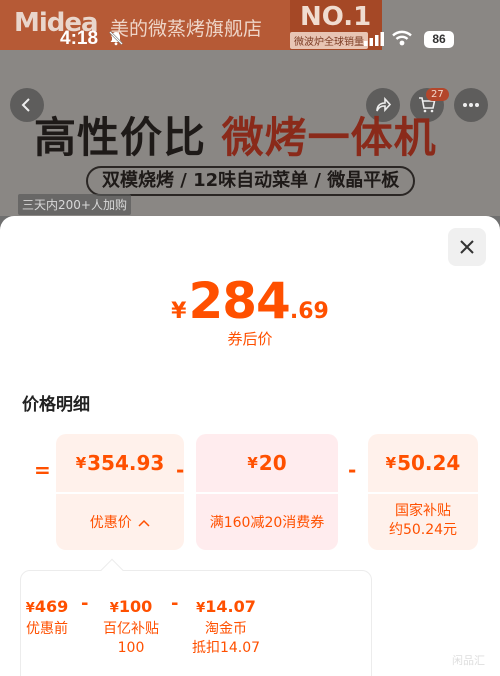  I want to click on close-icon, so click(467, 247).